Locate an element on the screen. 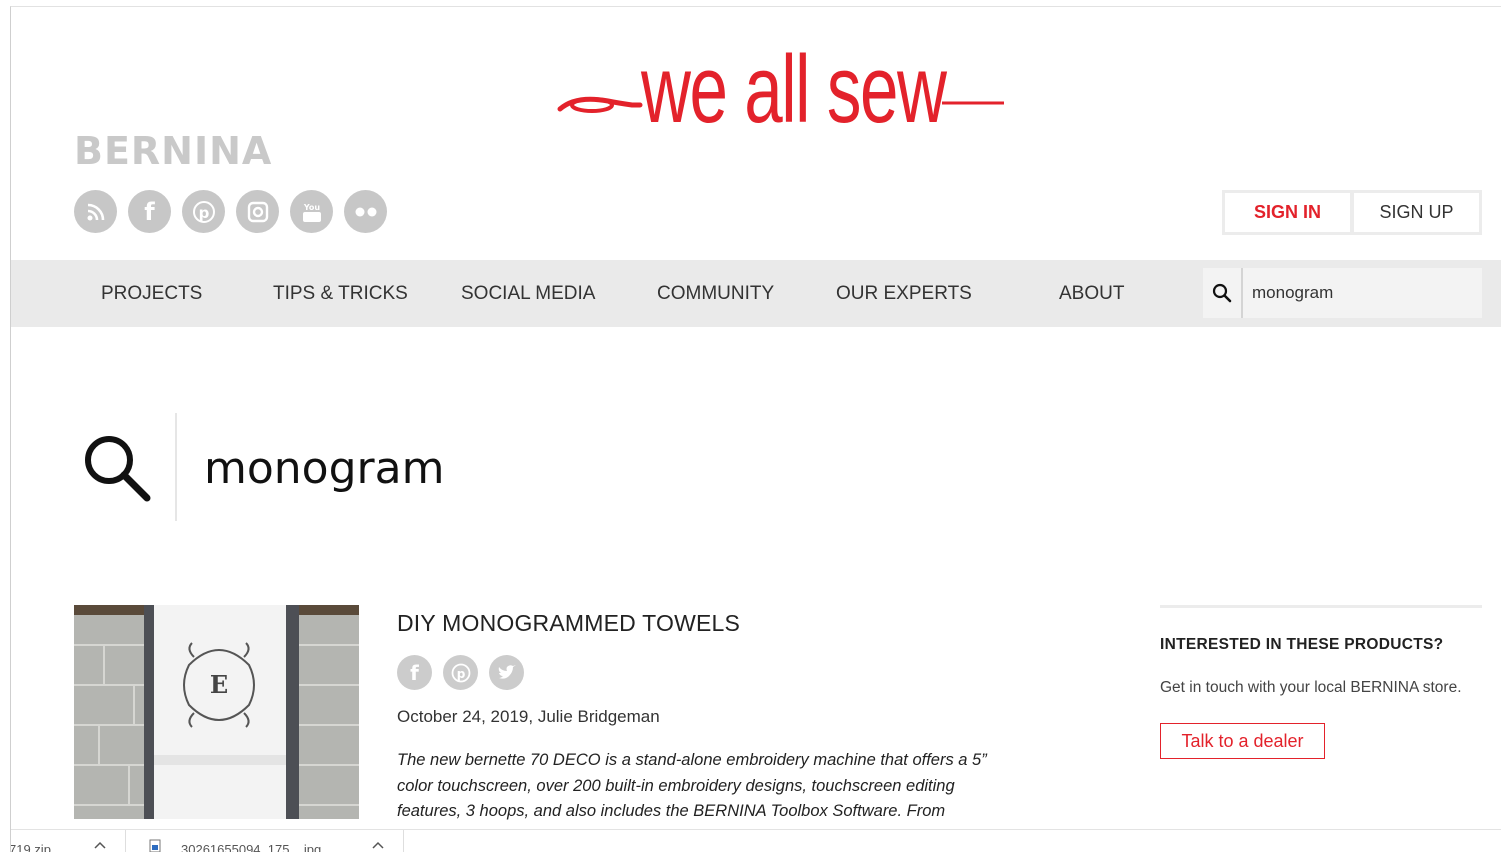 The image size is (1501, 852). download-item-jpg: 30261655094_175....jpg is located at coordinates (251, 847).